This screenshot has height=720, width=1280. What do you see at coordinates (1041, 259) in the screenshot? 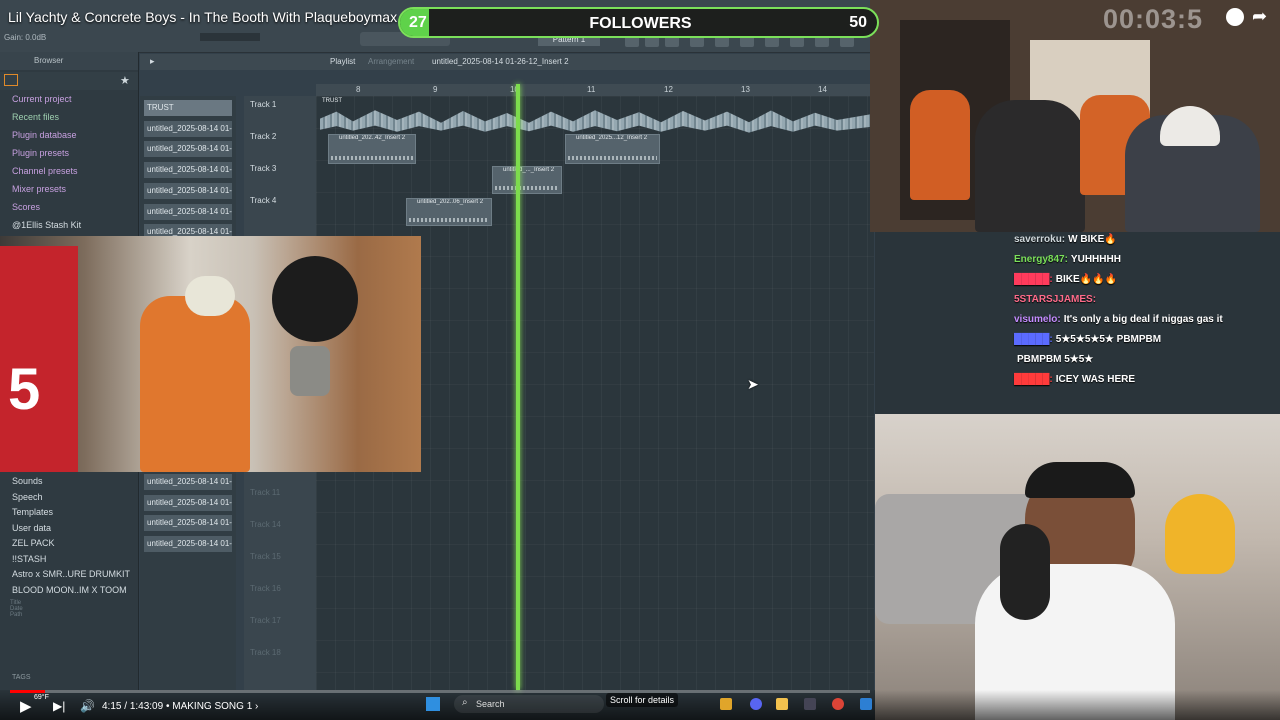
I see `chat-username: Energy847:` at bounding box center [1041, 259].